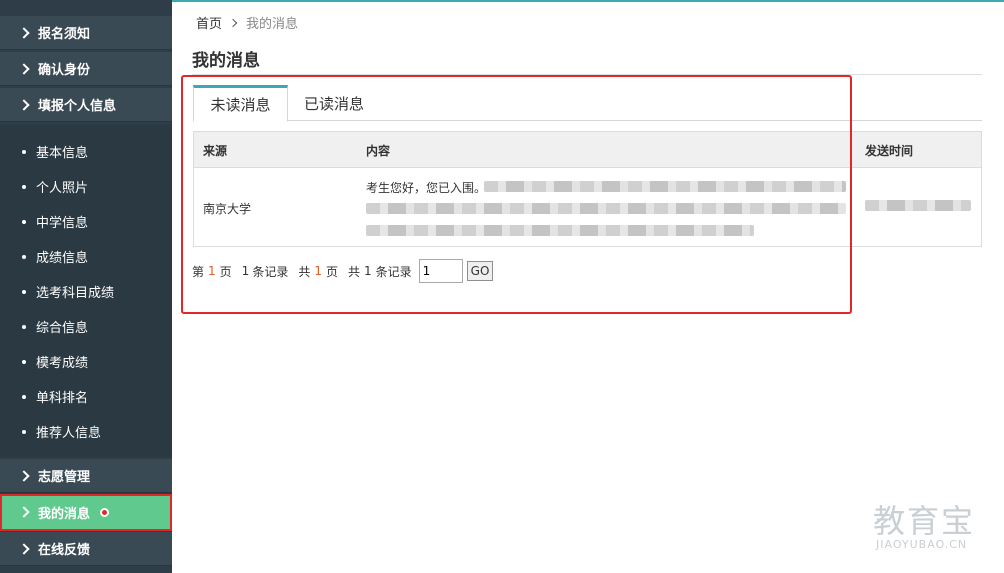  I want to click on sidebar-subitem-label: 单科排名, so click(62, 398).